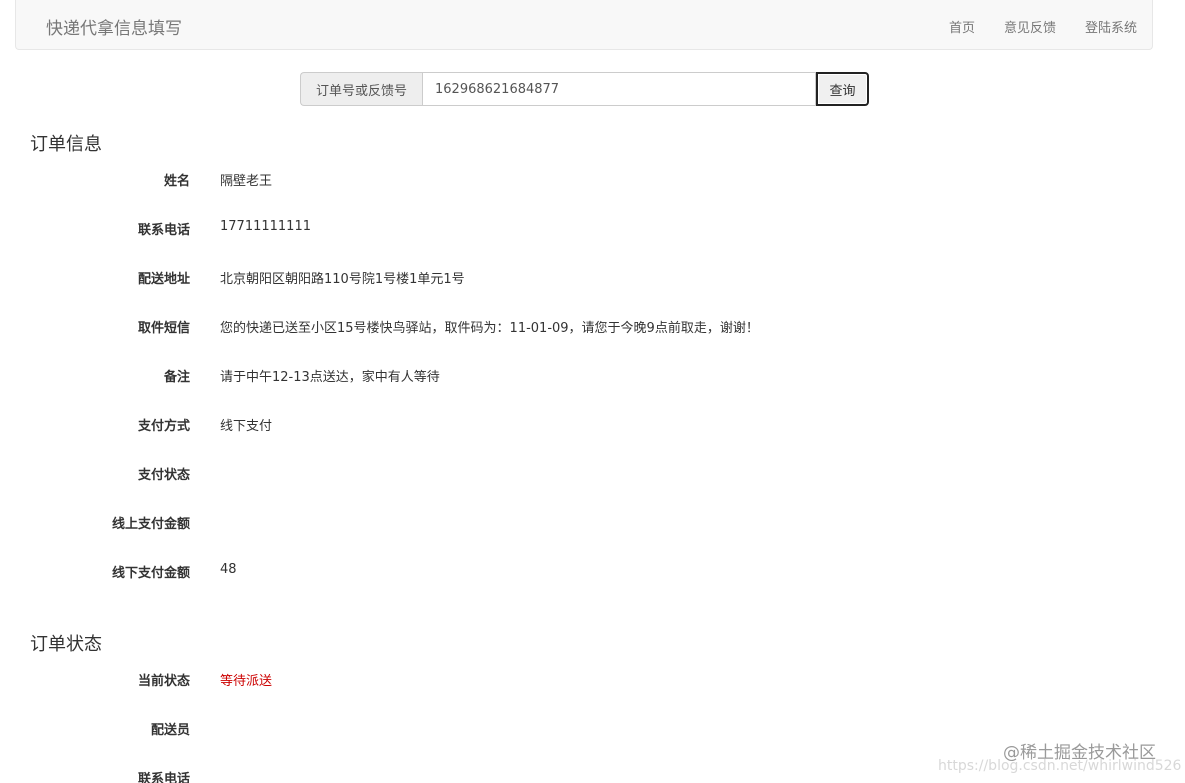  Describe the element at coordinates (170, 730) in the screenshot. I see `field-label-courier: 配送员` at that location.